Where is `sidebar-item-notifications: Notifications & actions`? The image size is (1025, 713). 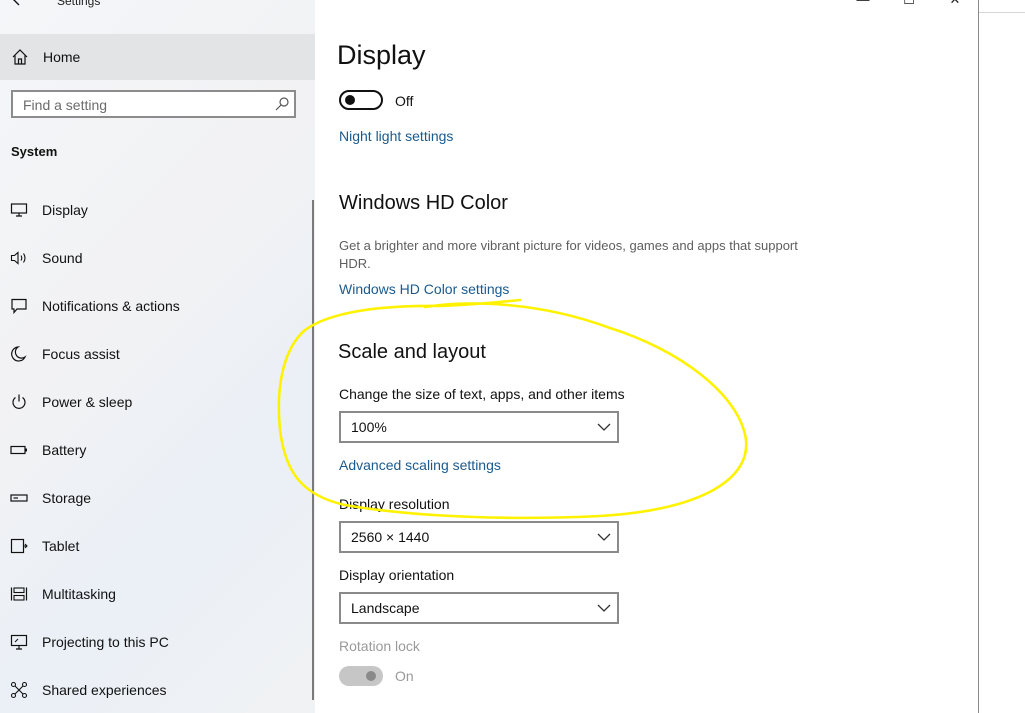 sidebar-item-notifications: Notifications & actions is located at coordinates (156, 306).